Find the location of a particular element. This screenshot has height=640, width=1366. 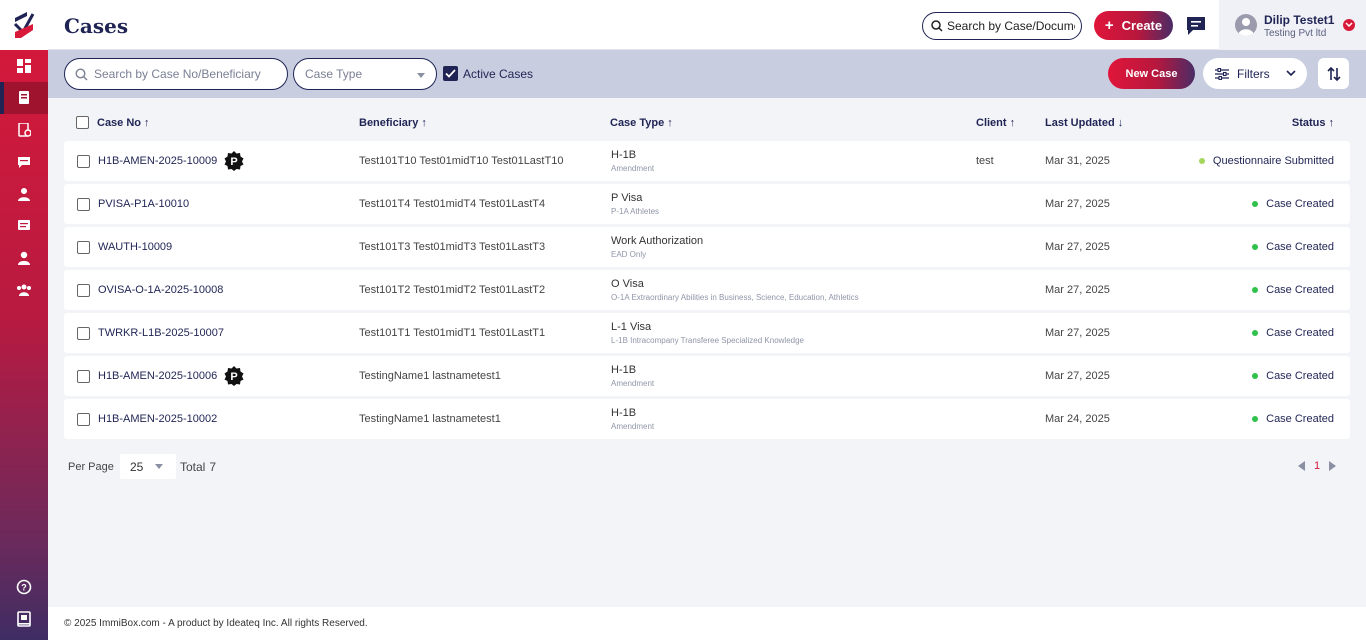

beneficiary-name: Test101T4 Test01midT4 Test01LastT4 is located at coordinates (452, 204).